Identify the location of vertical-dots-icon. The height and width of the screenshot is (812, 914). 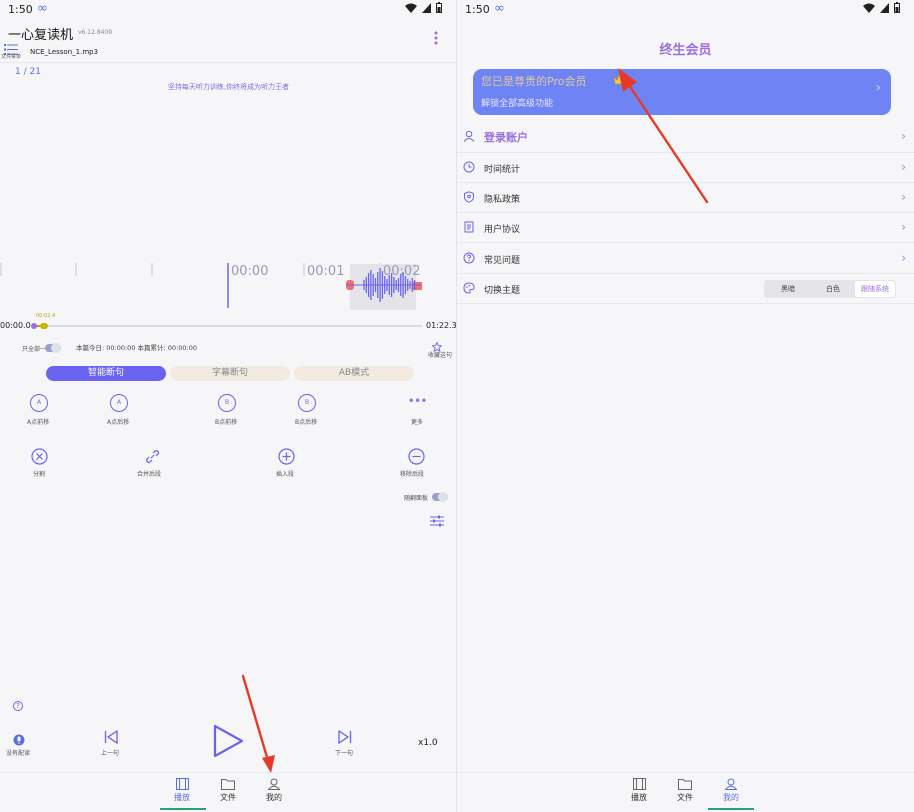
(436, 38).